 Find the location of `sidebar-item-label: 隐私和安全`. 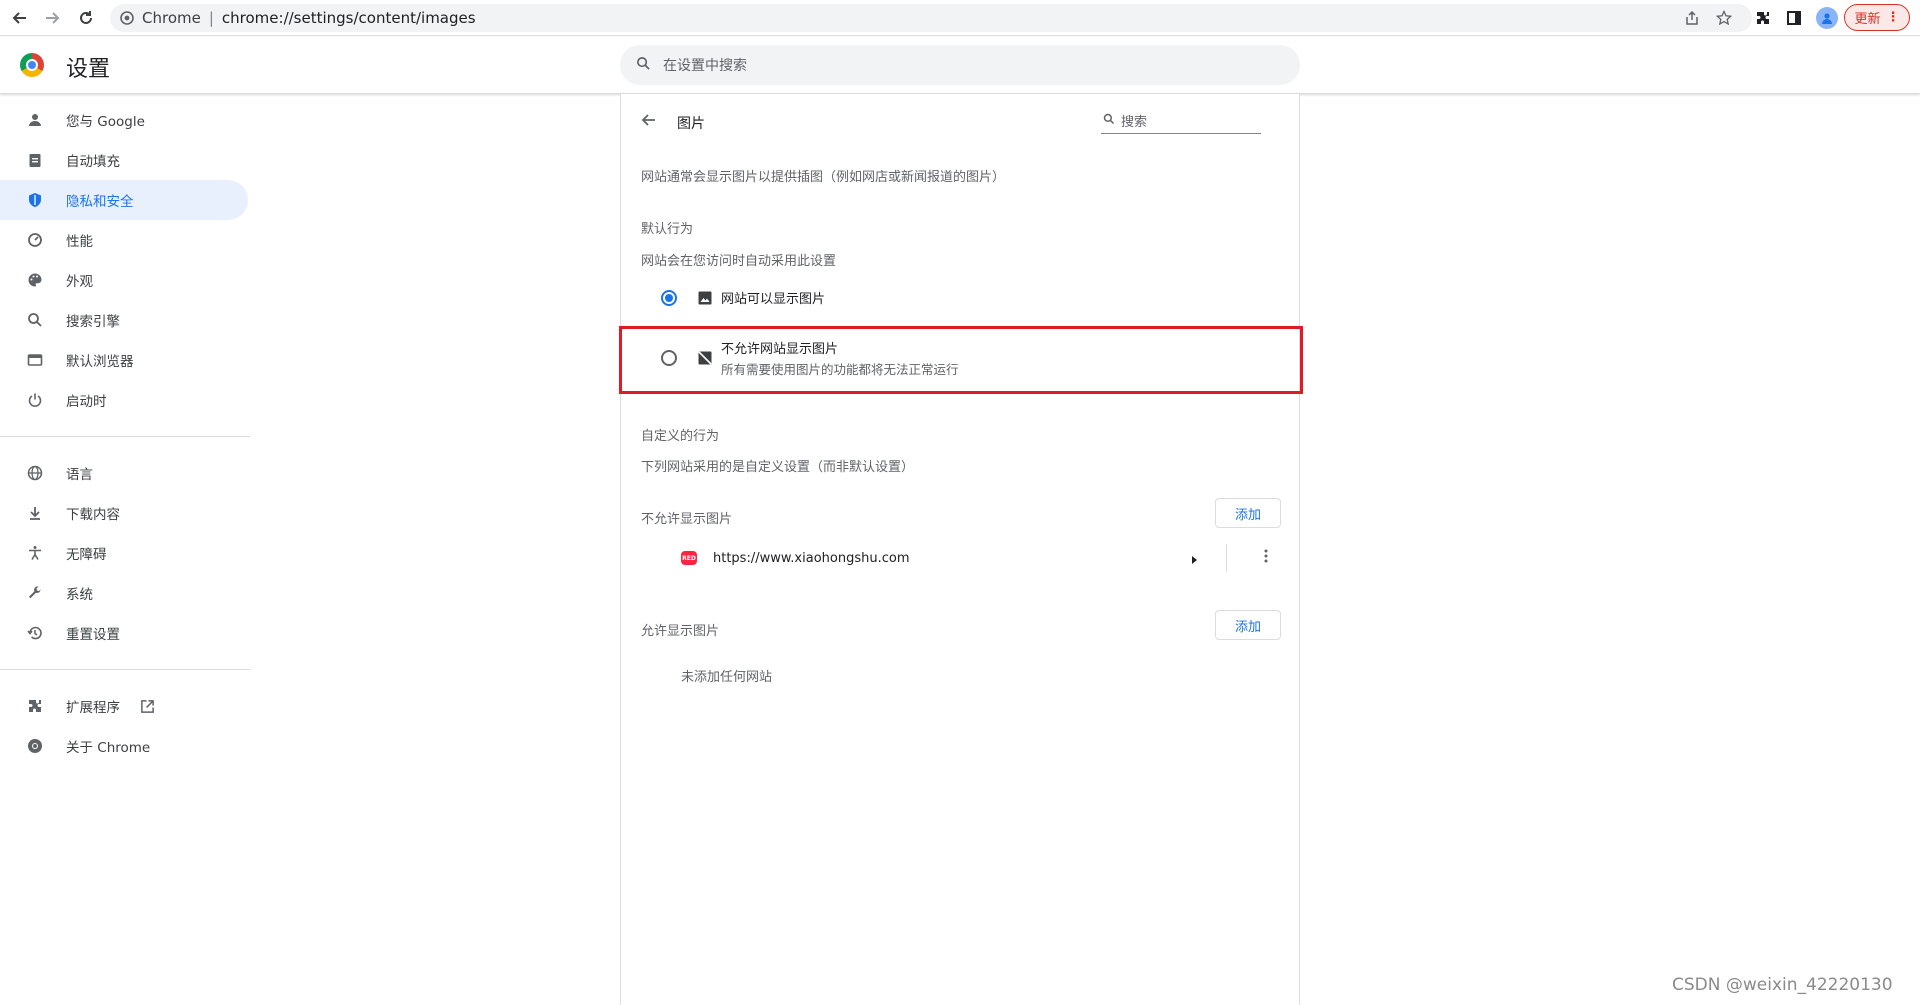

sidebar-item-label: 隐私和安全 is located at coordinates (100, 202).